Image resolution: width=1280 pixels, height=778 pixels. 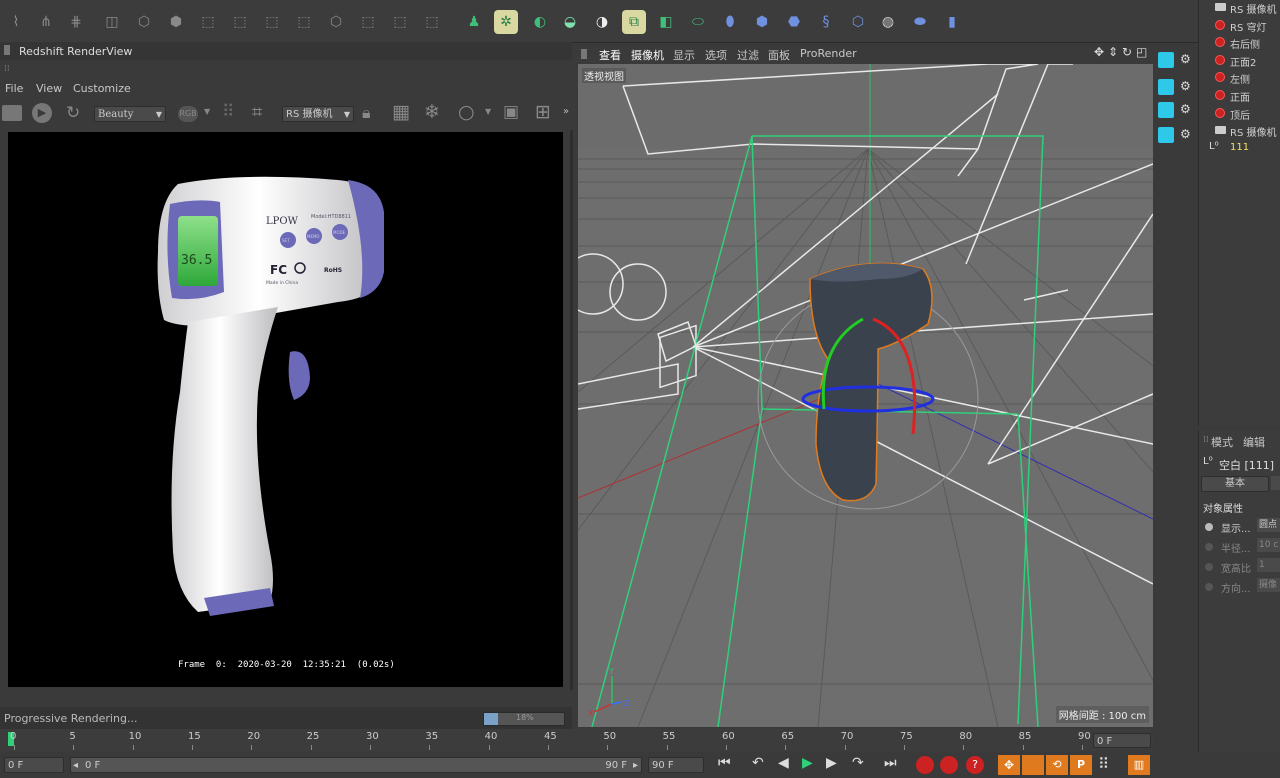 What do you see at coordinates (506, 22) in the screenshot?
I see `mograph-icon: ✲` at bounding box center [506, 22].